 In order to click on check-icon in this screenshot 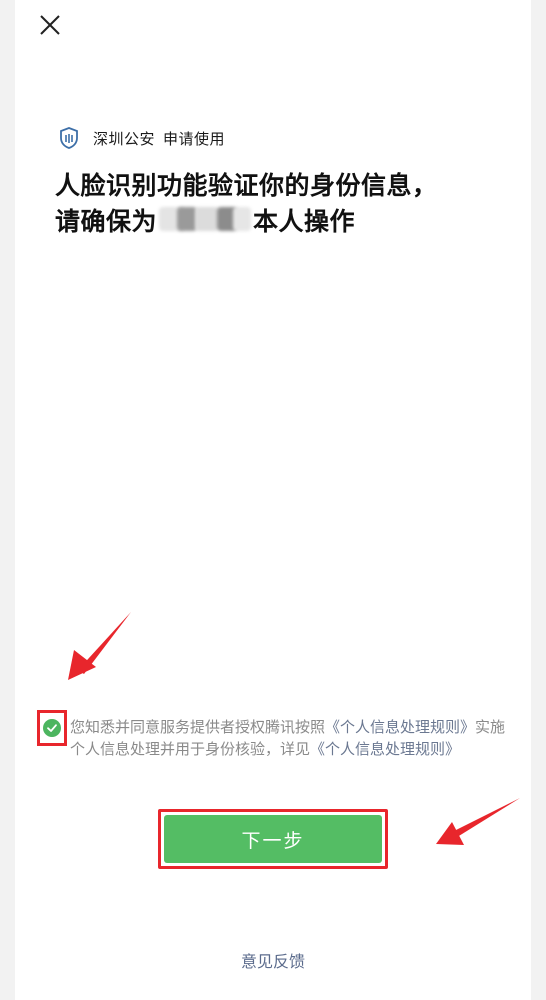, I will do `click(52, 728)`.